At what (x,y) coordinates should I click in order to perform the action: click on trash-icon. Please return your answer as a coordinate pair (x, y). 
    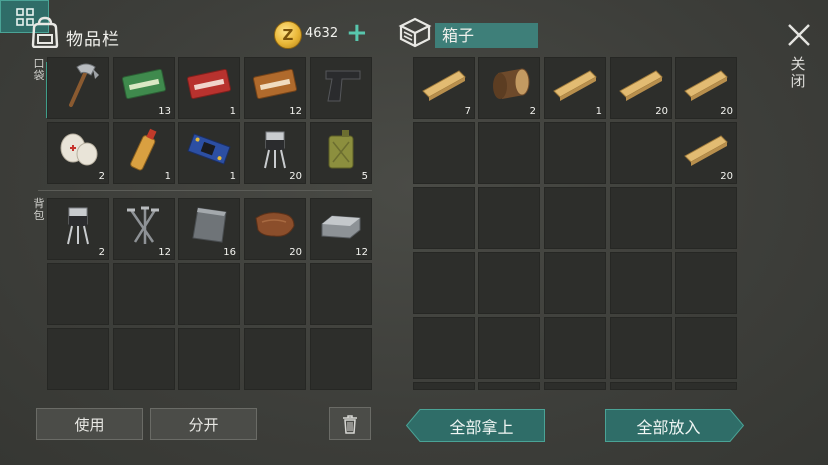
    Looking at the image, I should click on (350, 424).